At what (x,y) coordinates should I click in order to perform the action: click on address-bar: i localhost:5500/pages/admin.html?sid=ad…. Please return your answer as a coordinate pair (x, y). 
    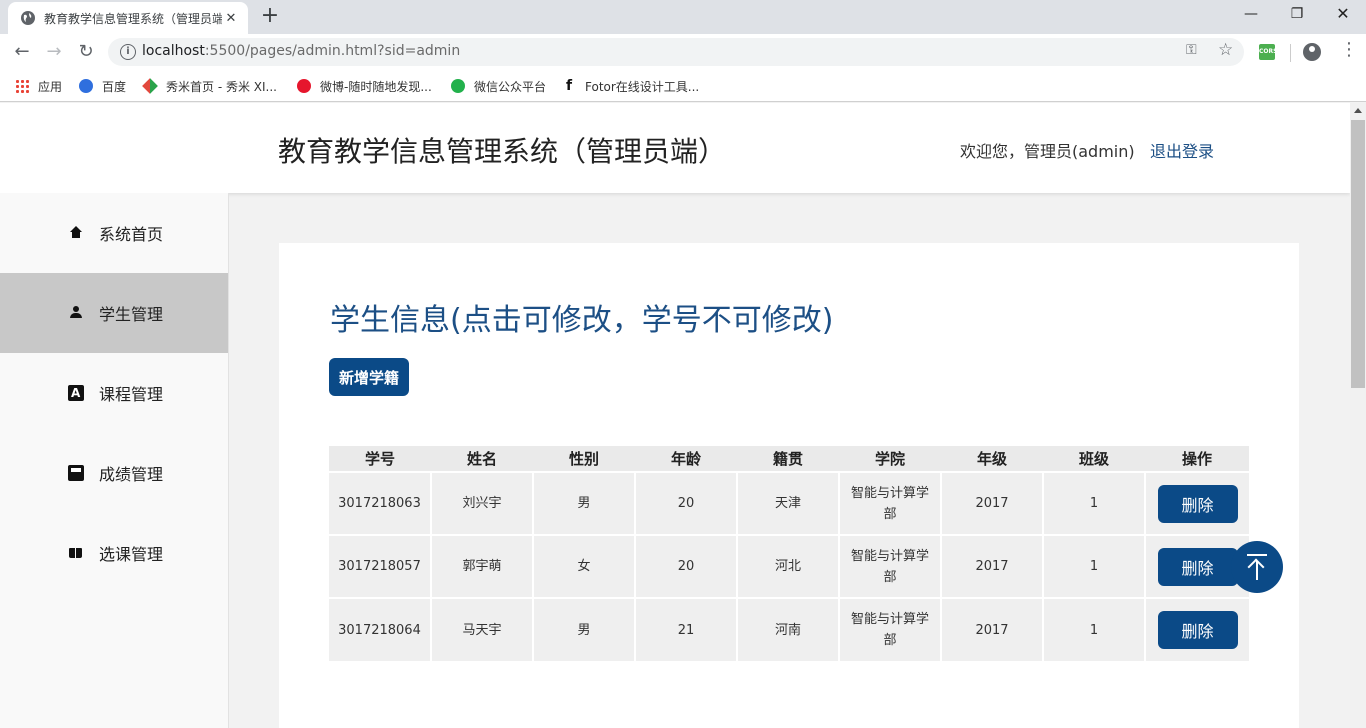
    Looking at the image, I should click on (676, 52).